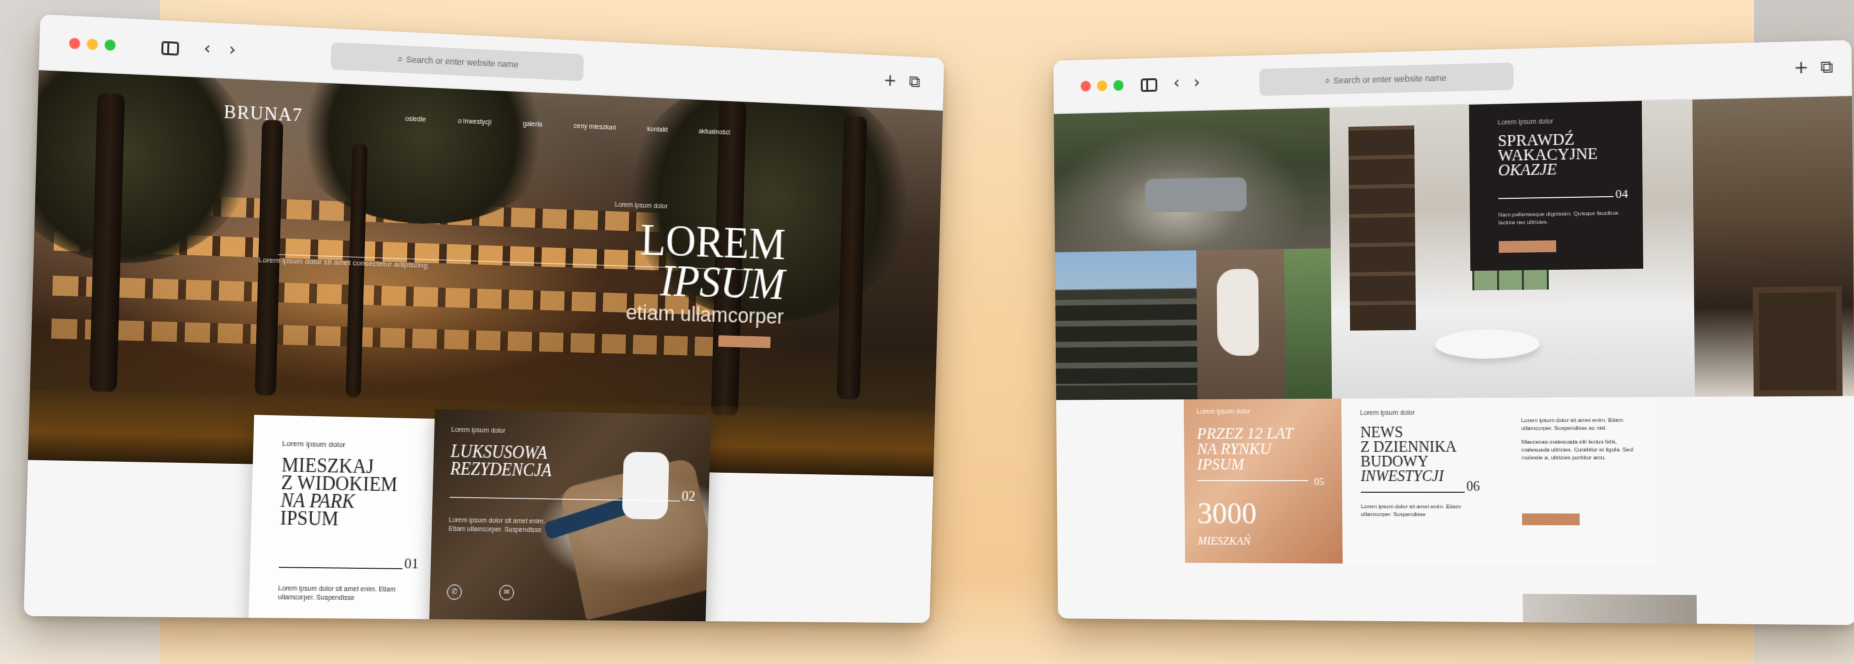 Image resolution: width=1854 pixels, height=664 pixels. What do you see at coordinates (1610, 609) in the screenshot?
I see `bottom-photo-strip` at bounding box center [1610, 609].